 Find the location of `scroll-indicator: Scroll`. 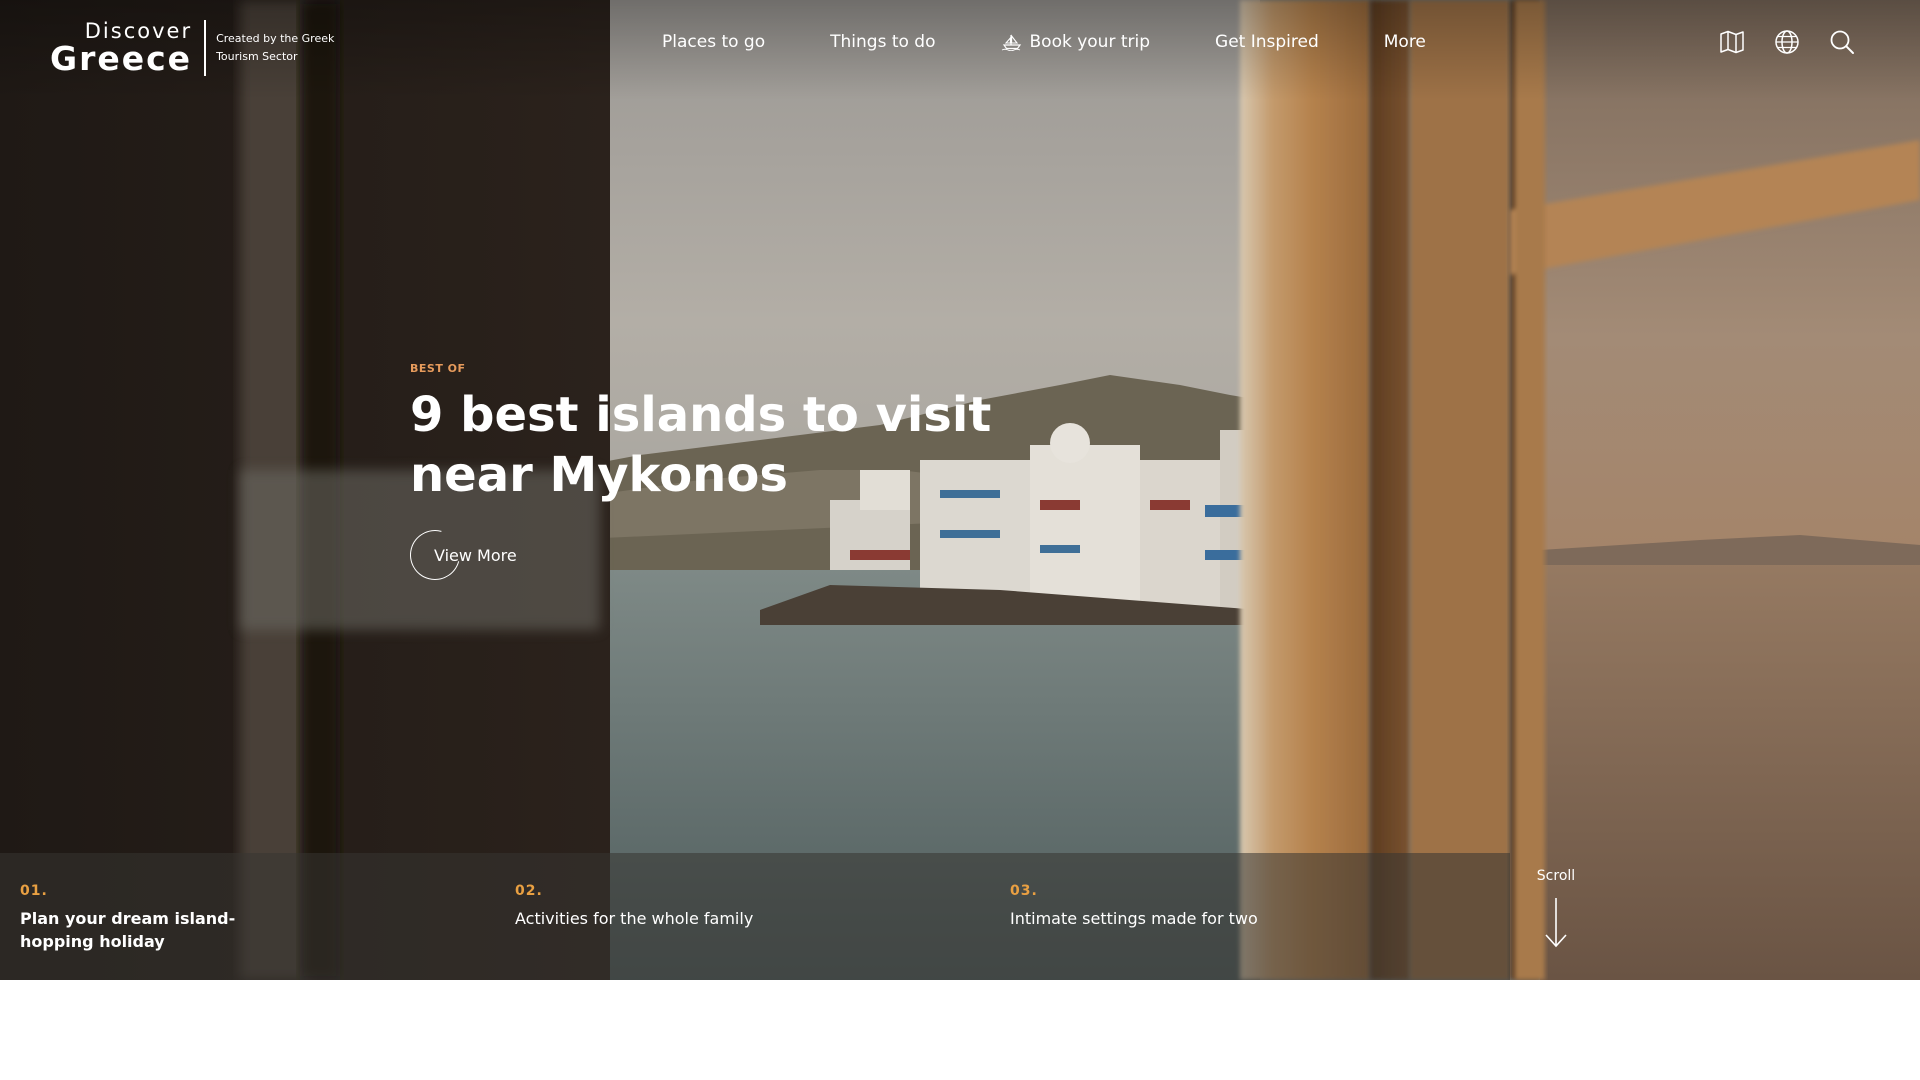

scroll-indicator: Scroll is located at coordinates (1556, 918).